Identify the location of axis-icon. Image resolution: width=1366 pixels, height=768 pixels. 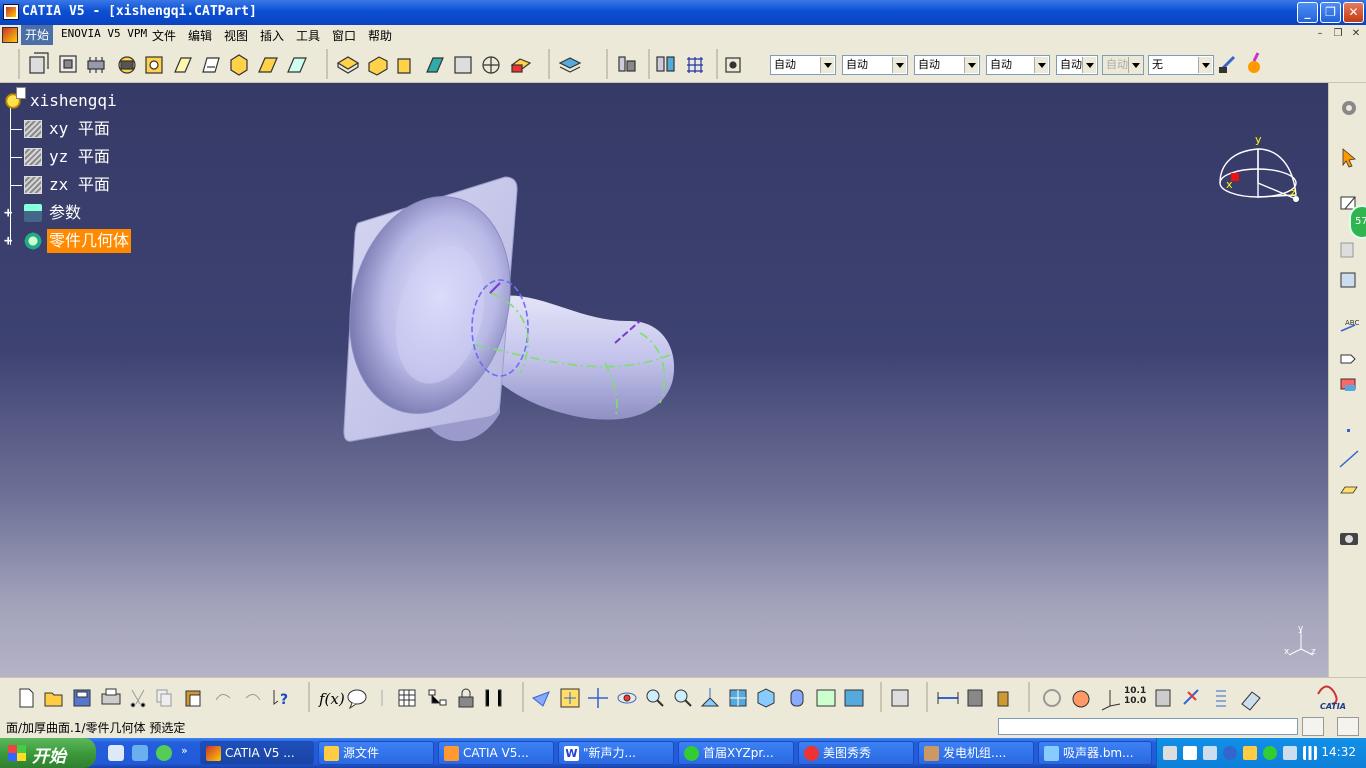
(1111, 700).